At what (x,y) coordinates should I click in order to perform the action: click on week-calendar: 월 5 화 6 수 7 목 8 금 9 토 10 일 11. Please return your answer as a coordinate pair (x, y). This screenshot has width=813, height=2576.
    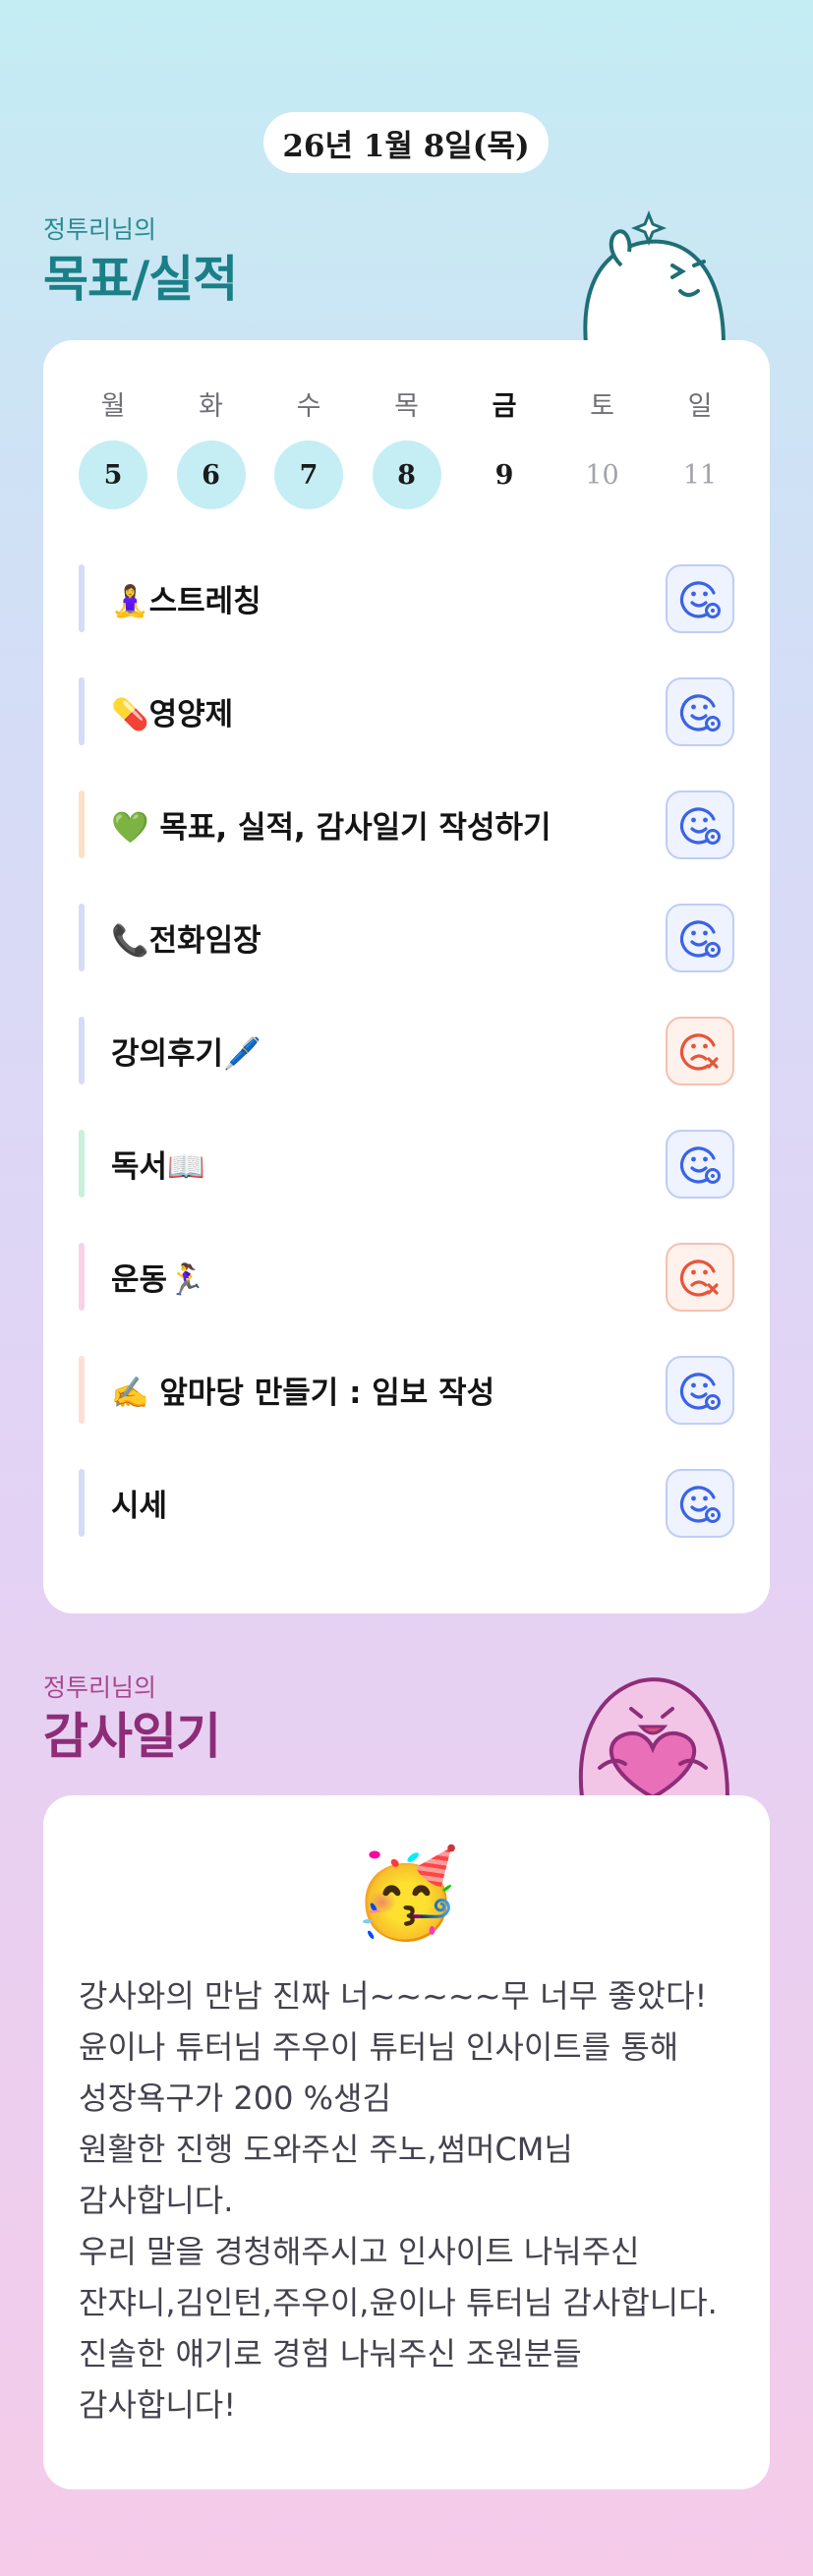
    Looking at the image, I should click on (406, 448).